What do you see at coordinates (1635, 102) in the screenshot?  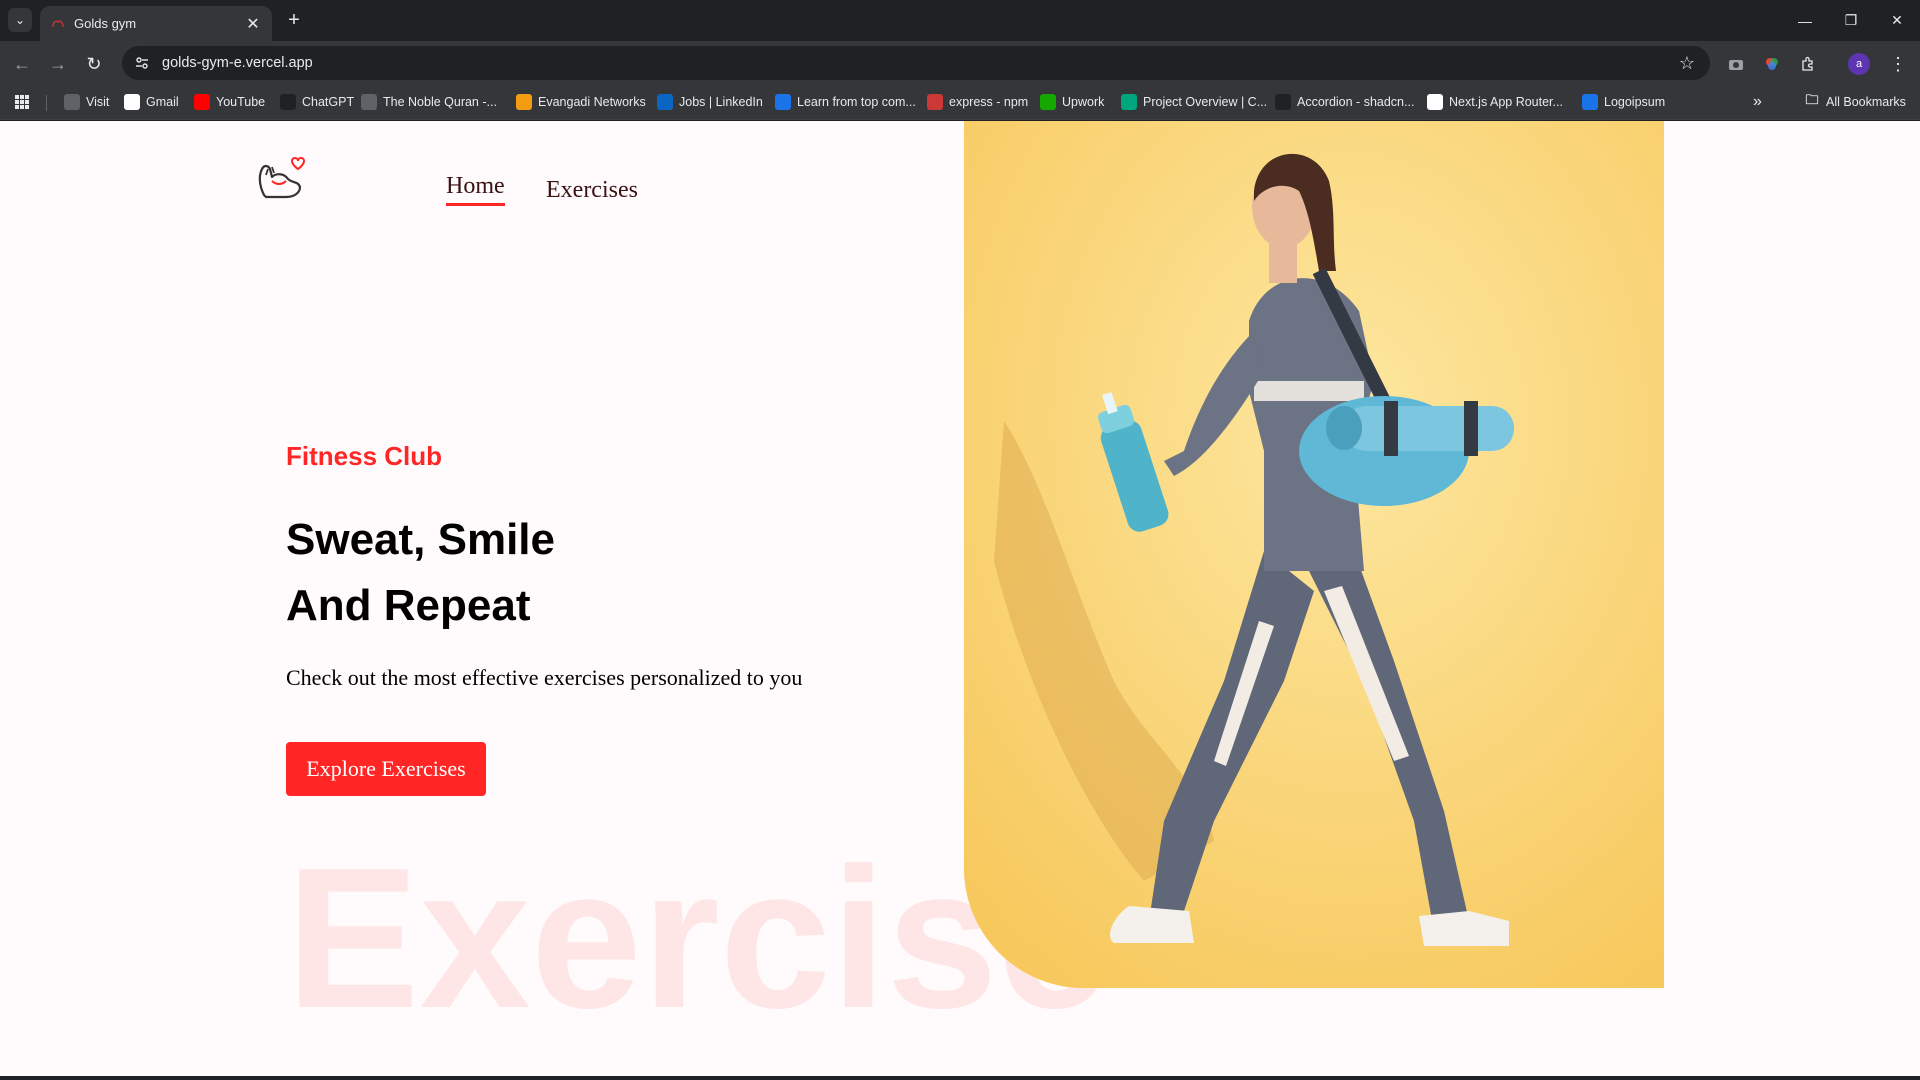 I see `bookmark-label: Logoipsum` at bounding box center [1635, 102].